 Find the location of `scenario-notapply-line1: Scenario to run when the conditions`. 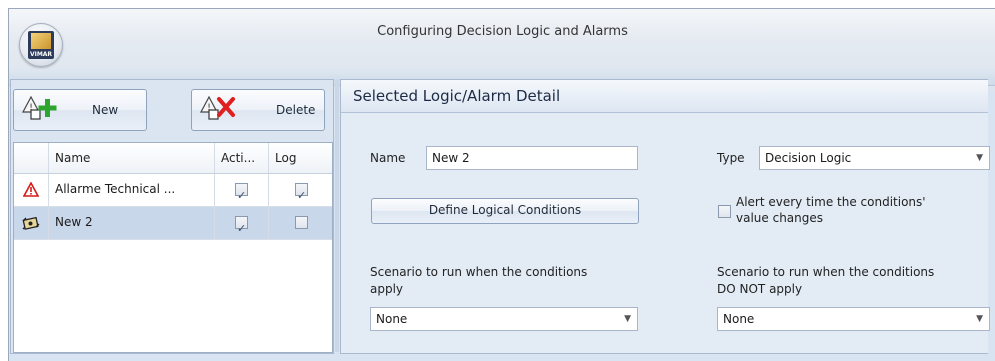

scenario-notapply-line1: Scenario to run when the conditions is located at coordinates (826, 272).